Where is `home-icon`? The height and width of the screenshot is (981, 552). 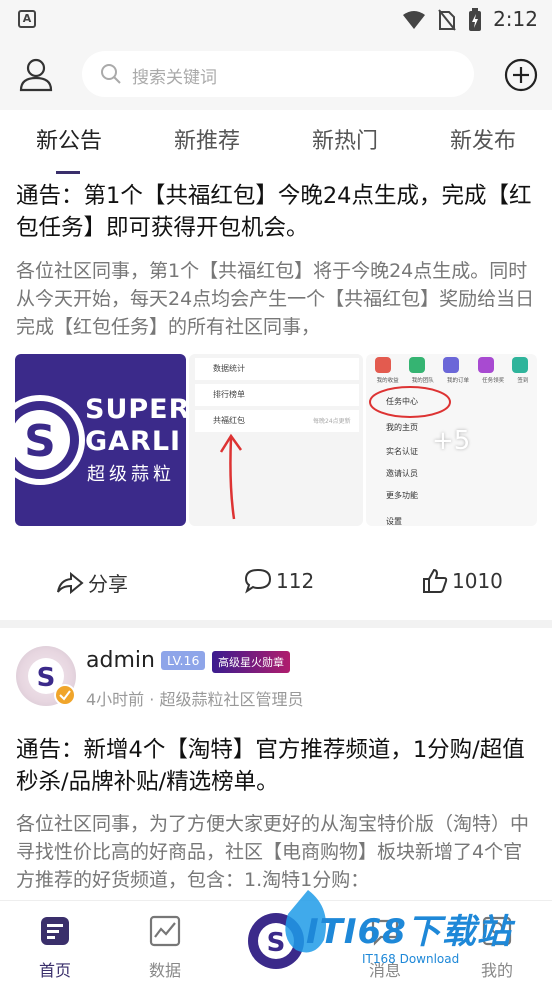 home-icon is located at coordinates (55, 931).